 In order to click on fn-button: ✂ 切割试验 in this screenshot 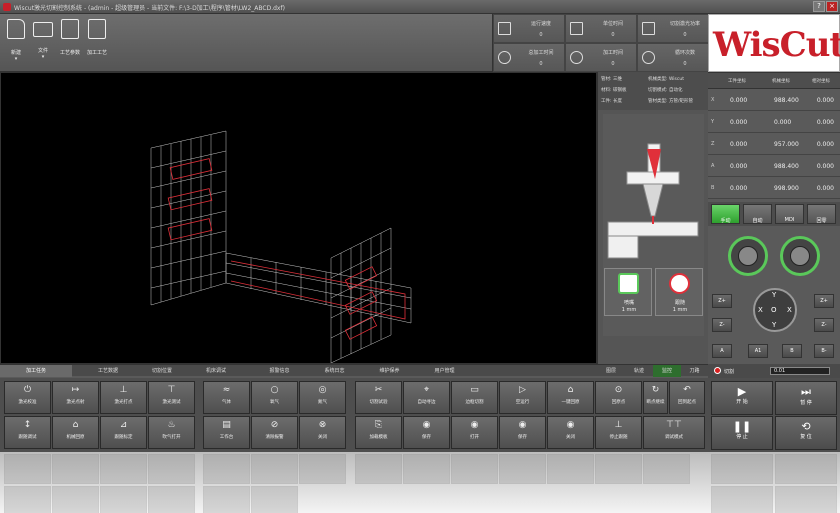, I will do `click(378, 397)`.